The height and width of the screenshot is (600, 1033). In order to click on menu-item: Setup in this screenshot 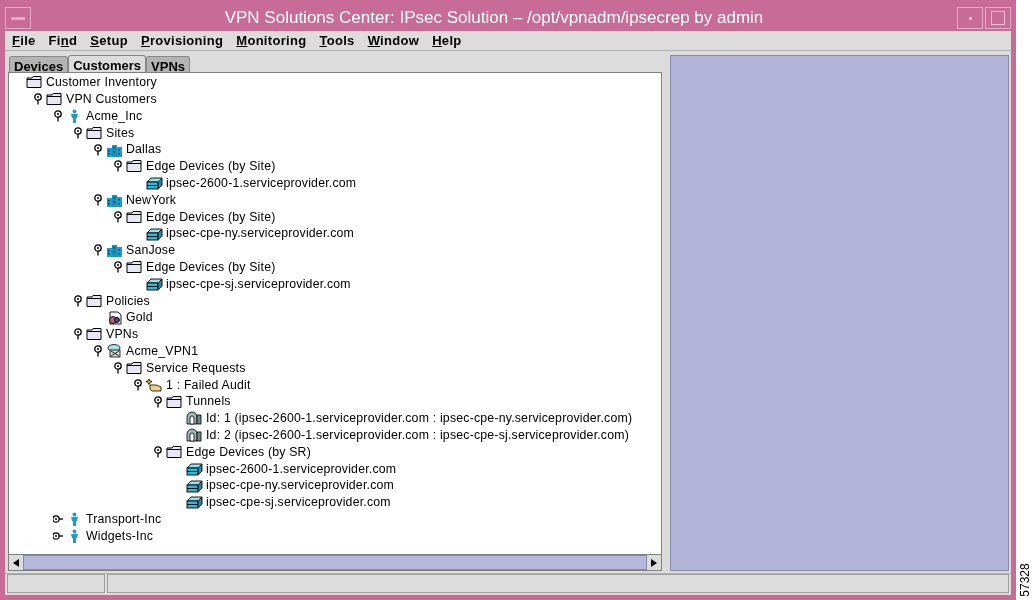, I will do `click(109, 40)`.